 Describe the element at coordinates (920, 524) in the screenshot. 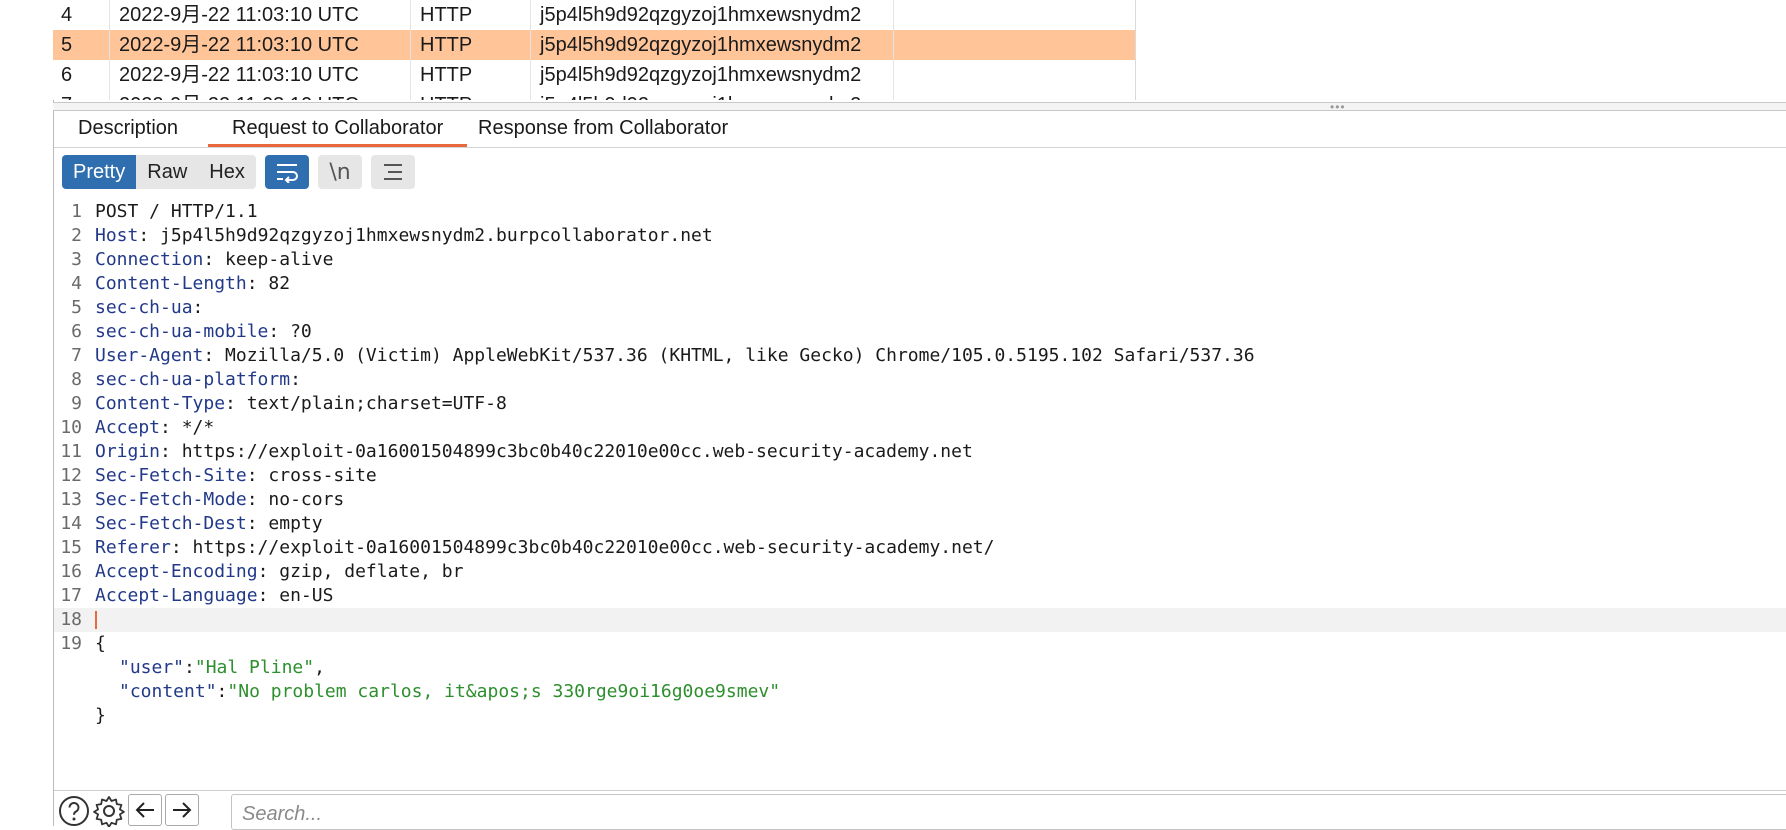

I see `code-line: 14 Sec-Fetch-Dest: empty` at that location.